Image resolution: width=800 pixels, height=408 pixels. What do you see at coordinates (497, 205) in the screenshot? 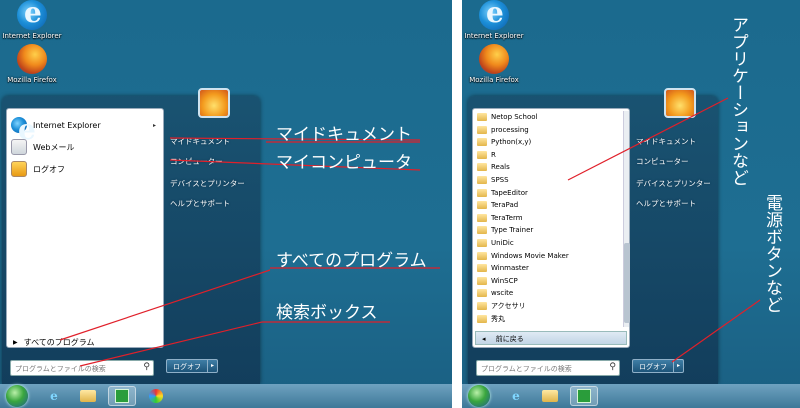
I see `program-folder-item: TeraPad` at bounding box center [497, 205].